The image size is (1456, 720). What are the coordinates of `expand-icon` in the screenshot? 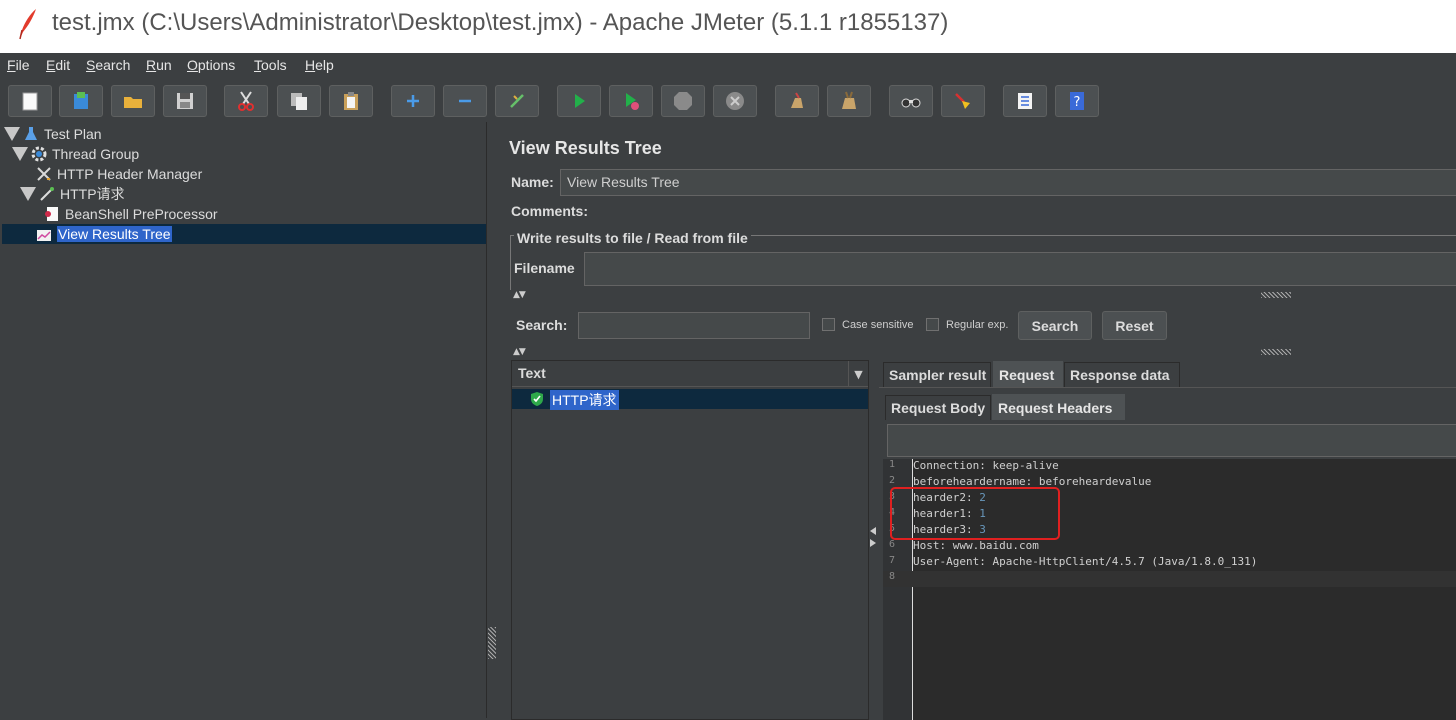 It's located at (413, 101).